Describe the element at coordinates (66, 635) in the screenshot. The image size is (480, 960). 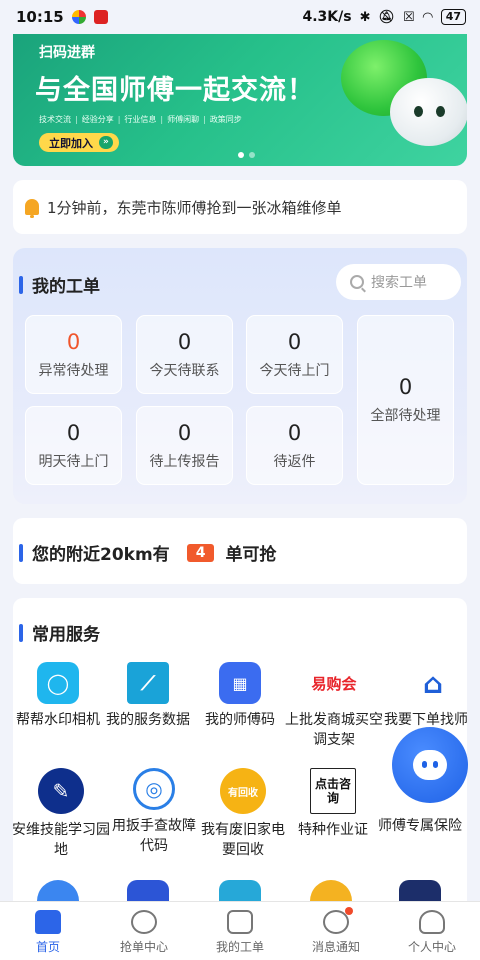
I see `services-title-text: 常用服务` at that location.